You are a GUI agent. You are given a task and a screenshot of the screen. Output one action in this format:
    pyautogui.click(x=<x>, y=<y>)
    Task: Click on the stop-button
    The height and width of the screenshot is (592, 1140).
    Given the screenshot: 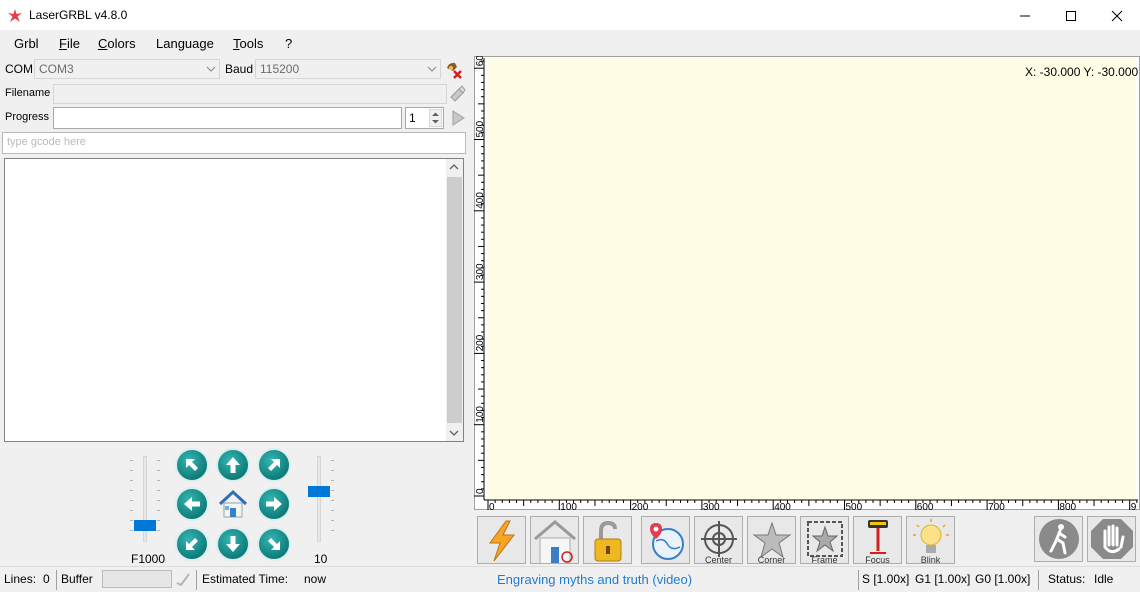 What is the action you would take?
    pyautogui.click(x=1111, y=539)
    